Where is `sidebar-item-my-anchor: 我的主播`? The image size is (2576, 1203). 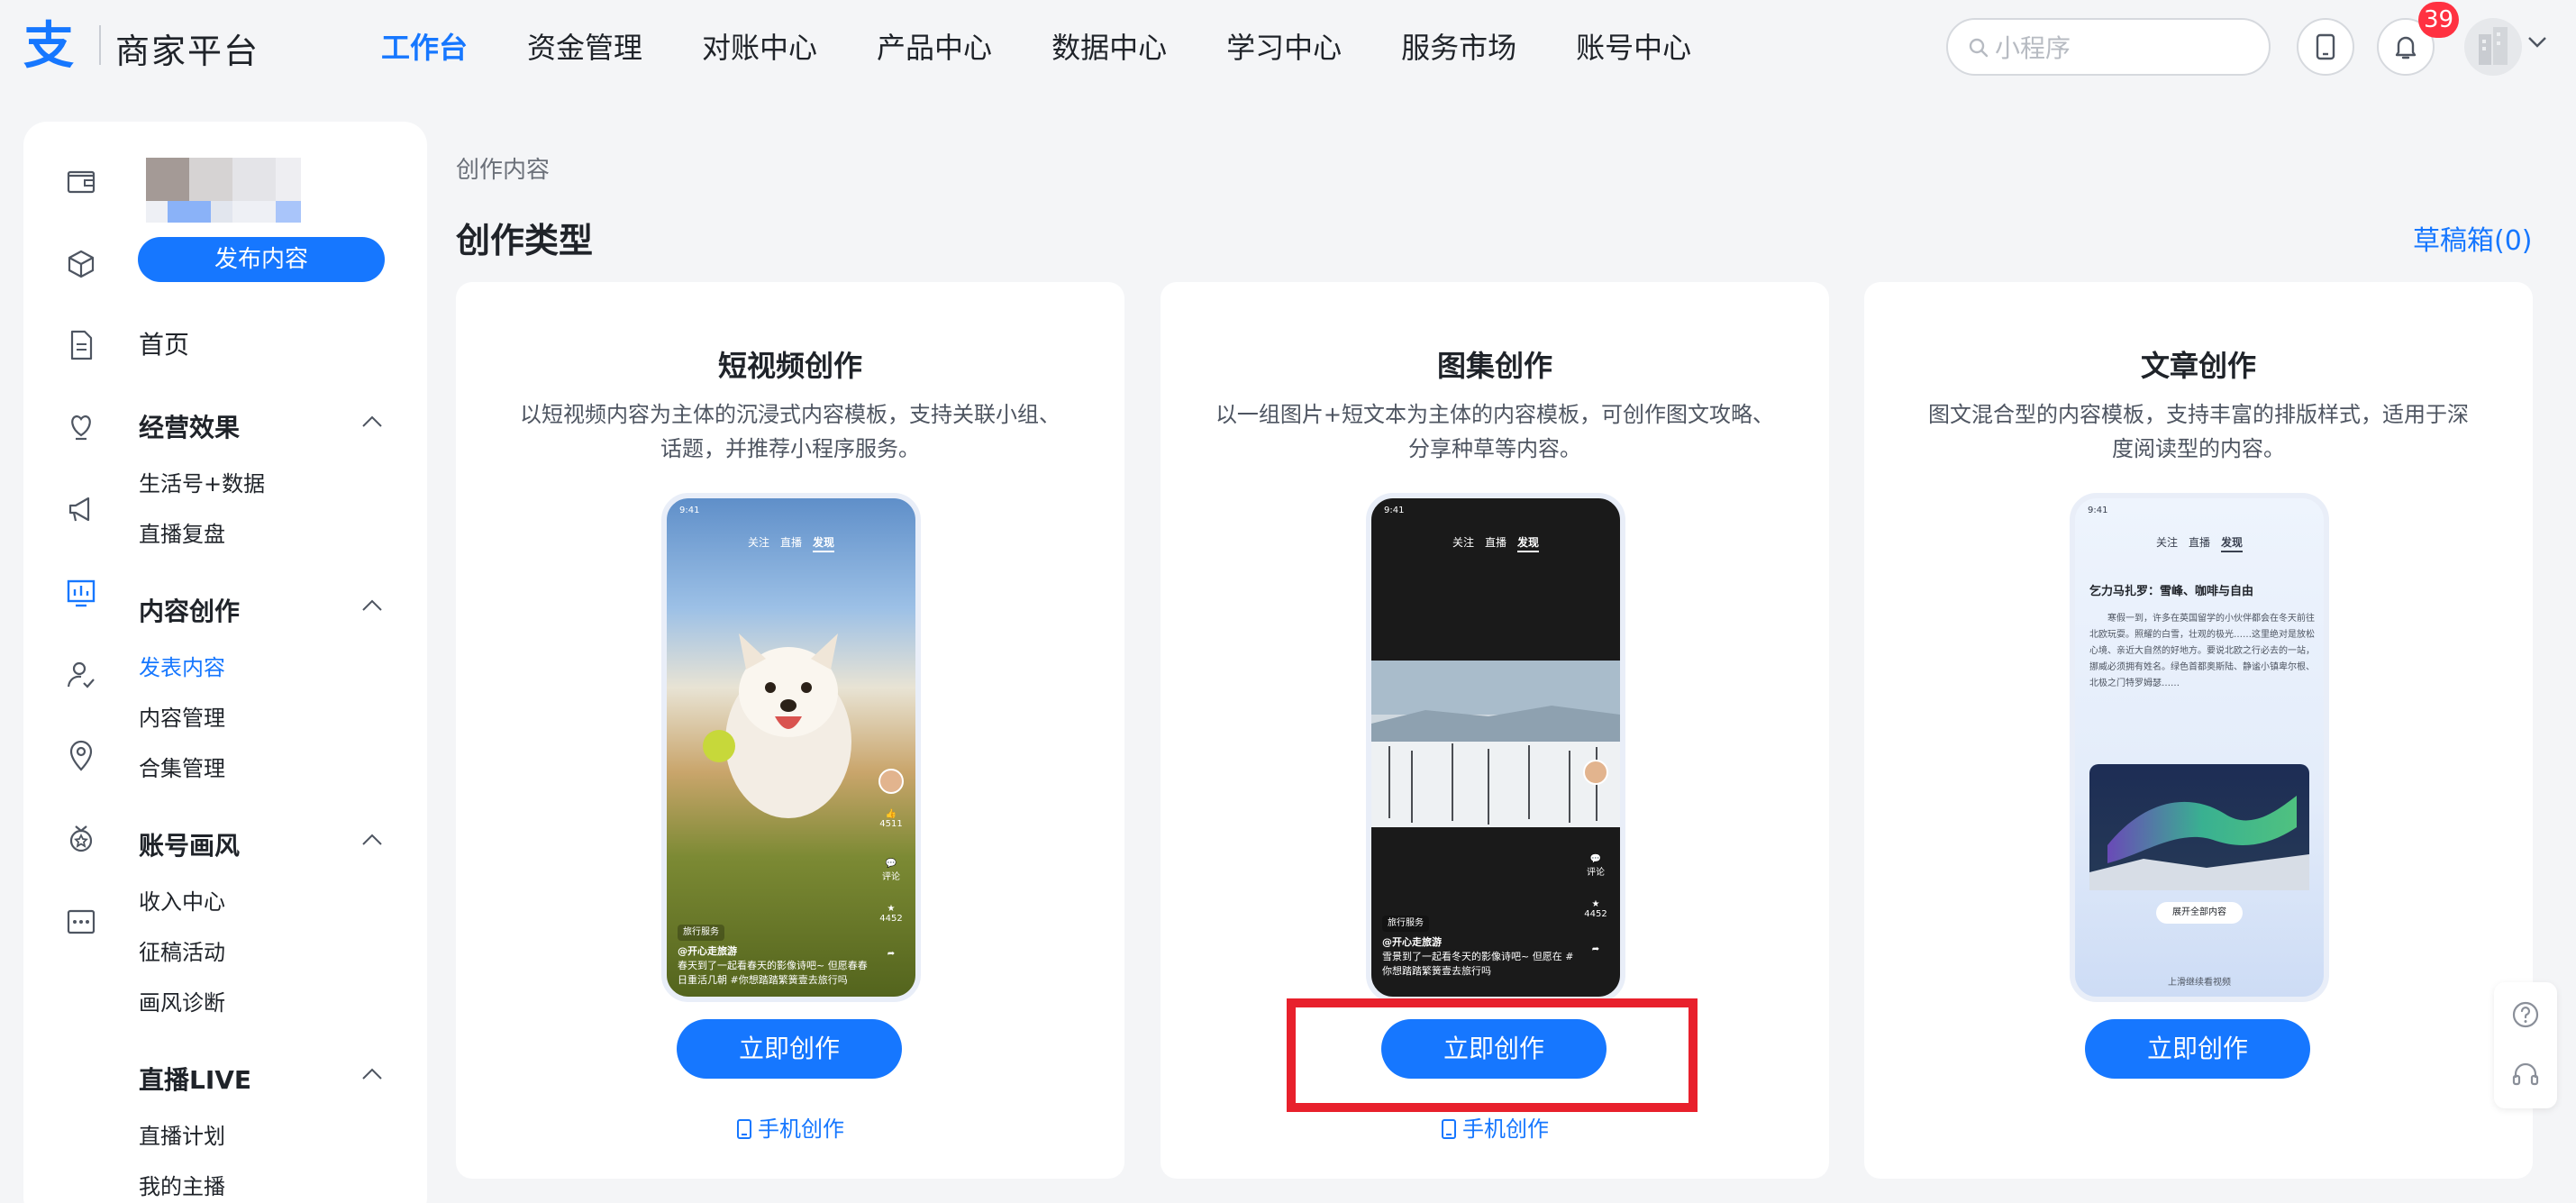
sidebar-item-my-anchor: 我的主播 is located at coordinates (182, 1184).